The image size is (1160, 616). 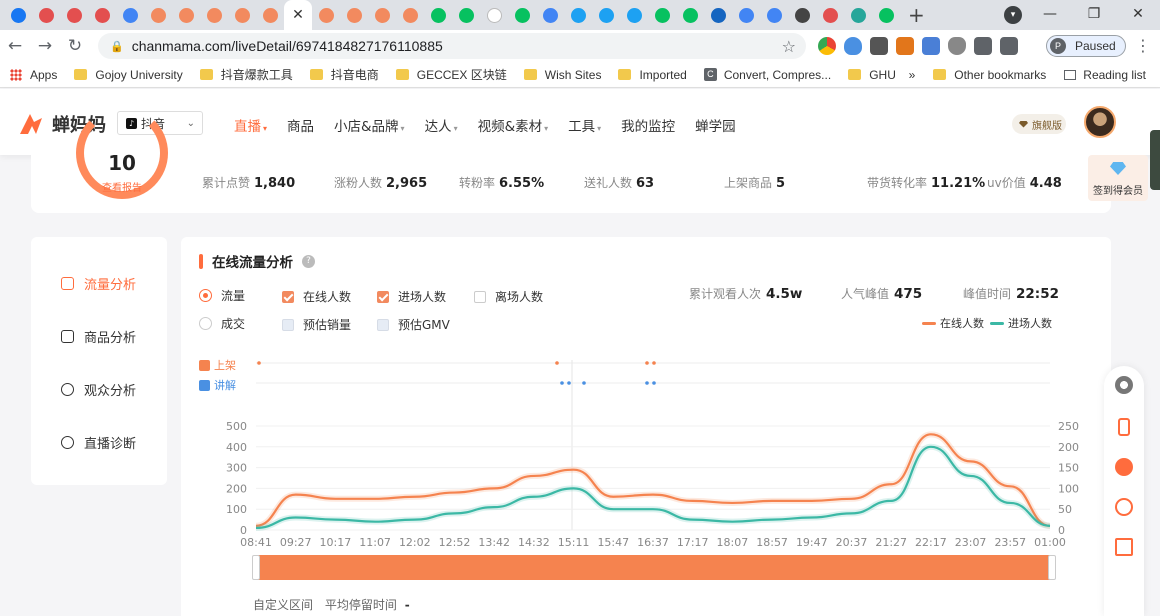 I want to click on forward-icon: →, so click(x=45, y=46).